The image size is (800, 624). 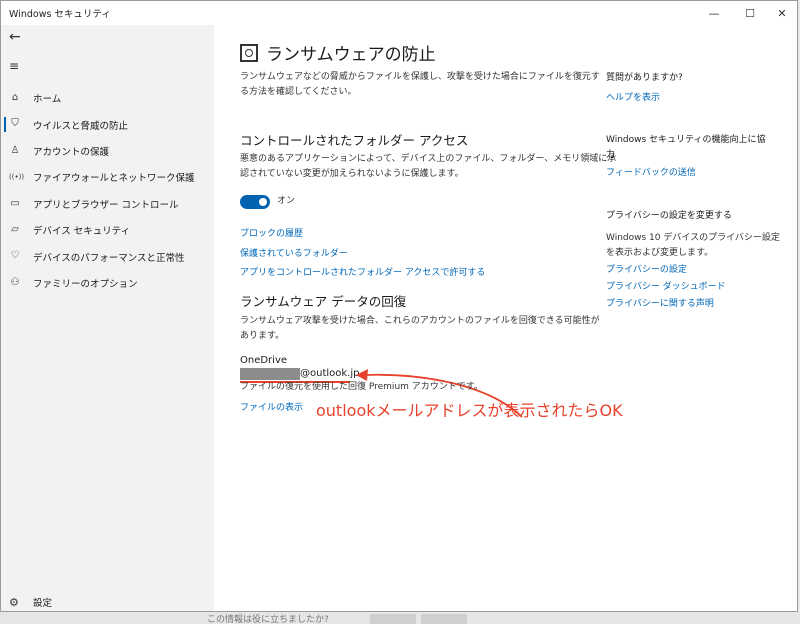 What do you see at coordinates (351, 55) in the screenshot?
I see `page-title: ランサムウェアの防止` at bounding box center [351, 55].